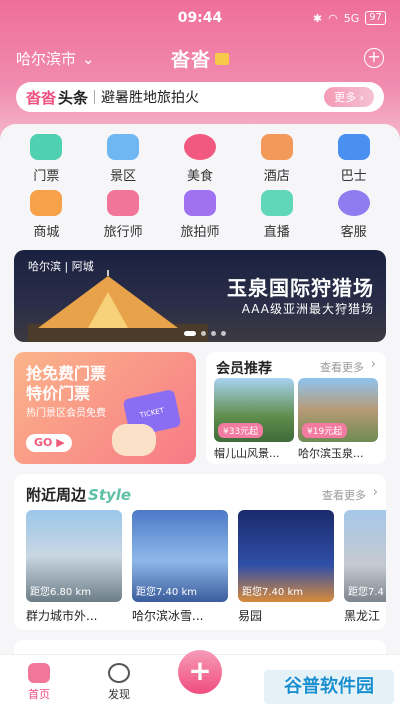 The height and width of the screenshot is (710, 400). What do you see at coordinates (366, 592) in the screenshot?
I see `distance-label: 距您7.4` at bounding box center [366, 592].